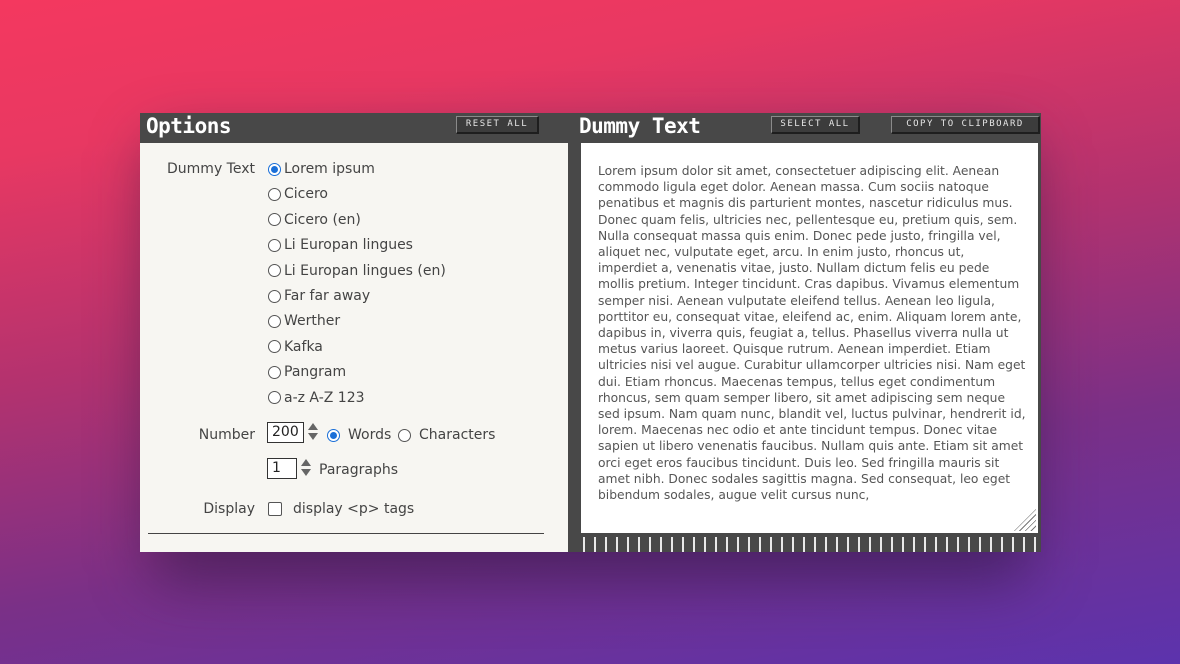 The image size is (1180, 664). I want to click on unit-words-option: Words, so click(359, 435).